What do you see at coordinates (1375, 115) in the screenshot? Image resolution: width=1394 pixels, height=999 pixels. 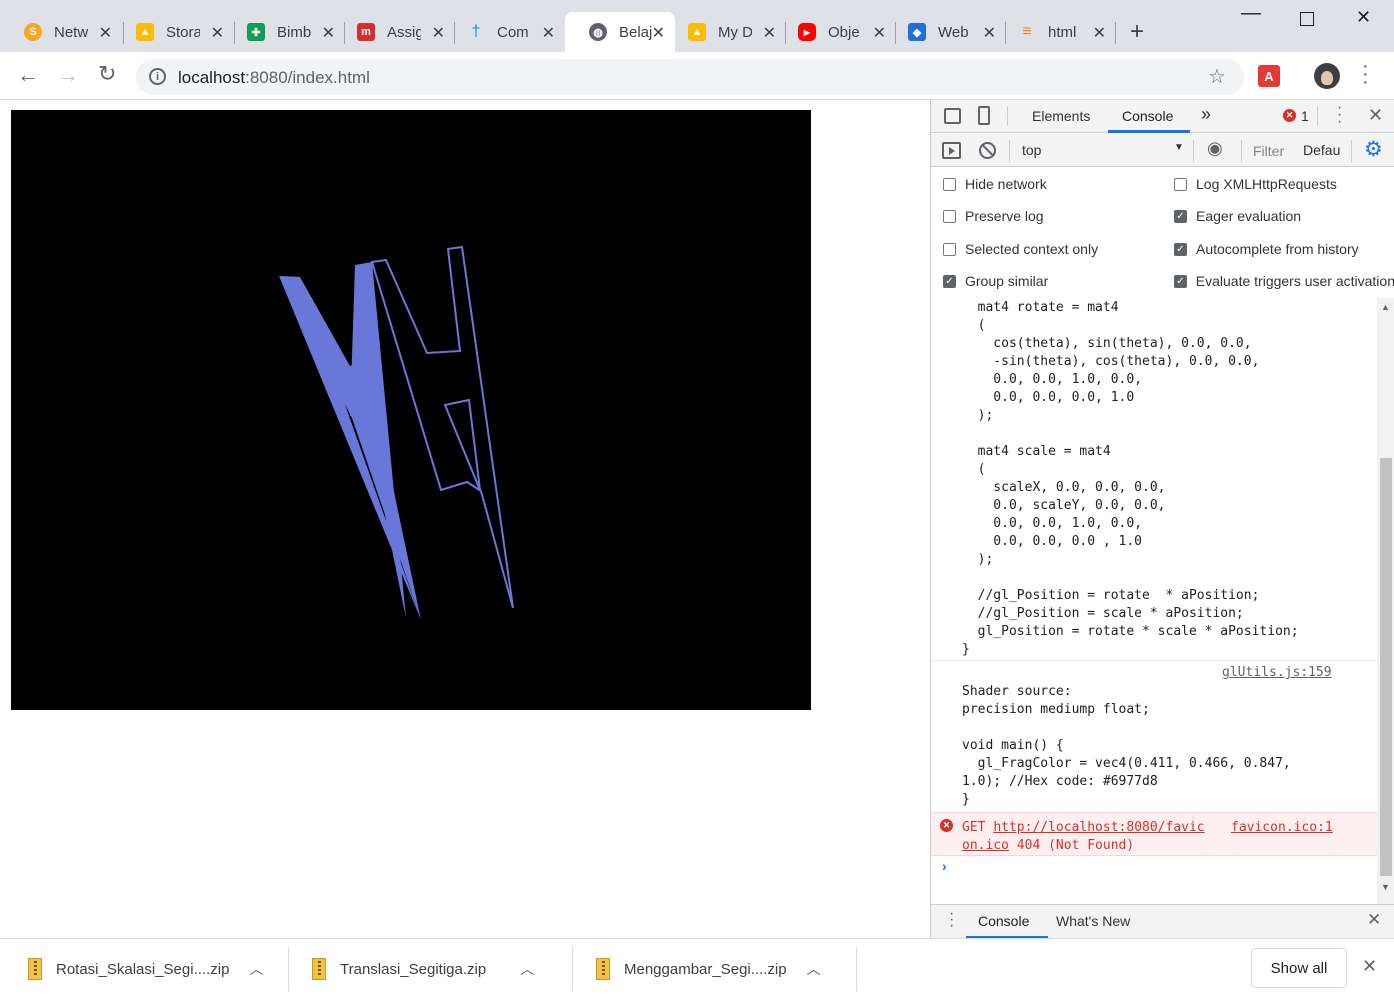 I see `close-devtools-icon: ✕` at bounding box center [1375, 115].